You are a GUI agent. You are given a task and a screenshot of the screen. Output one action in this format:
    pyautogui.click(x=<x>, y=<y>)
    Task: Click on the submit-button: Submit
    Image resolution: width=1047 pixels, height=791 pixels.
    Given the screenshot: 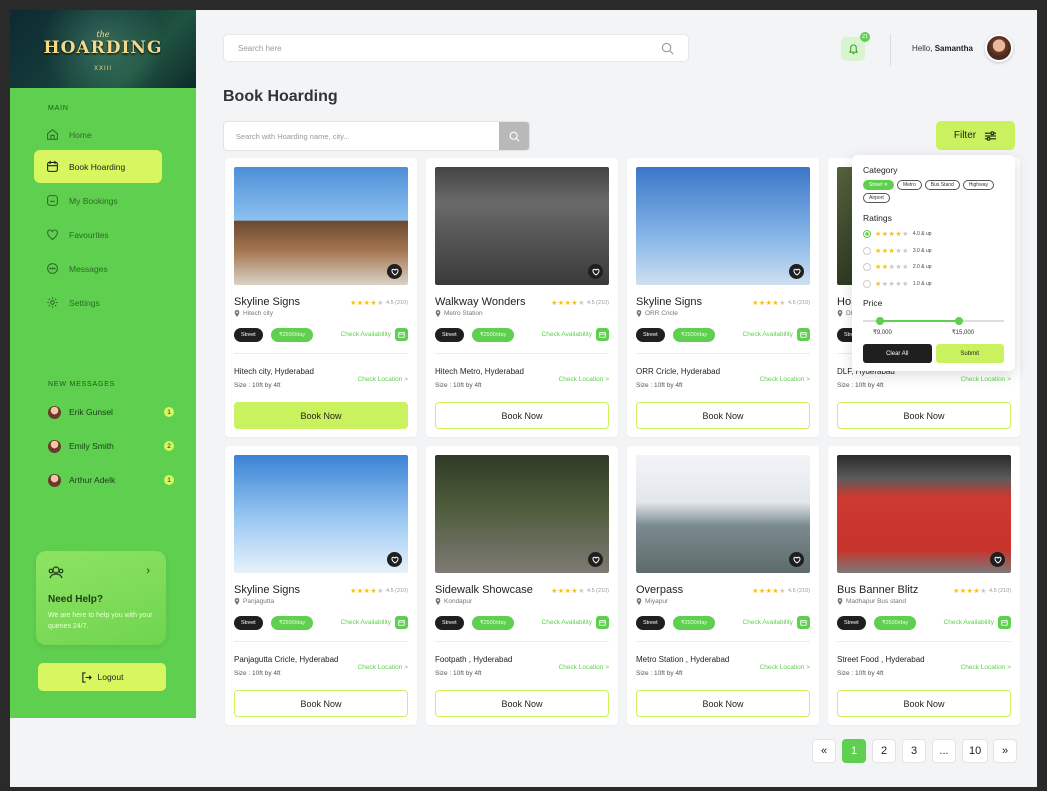 What is the action you would take?
    pyautogui.click(x=969, y=353)
    